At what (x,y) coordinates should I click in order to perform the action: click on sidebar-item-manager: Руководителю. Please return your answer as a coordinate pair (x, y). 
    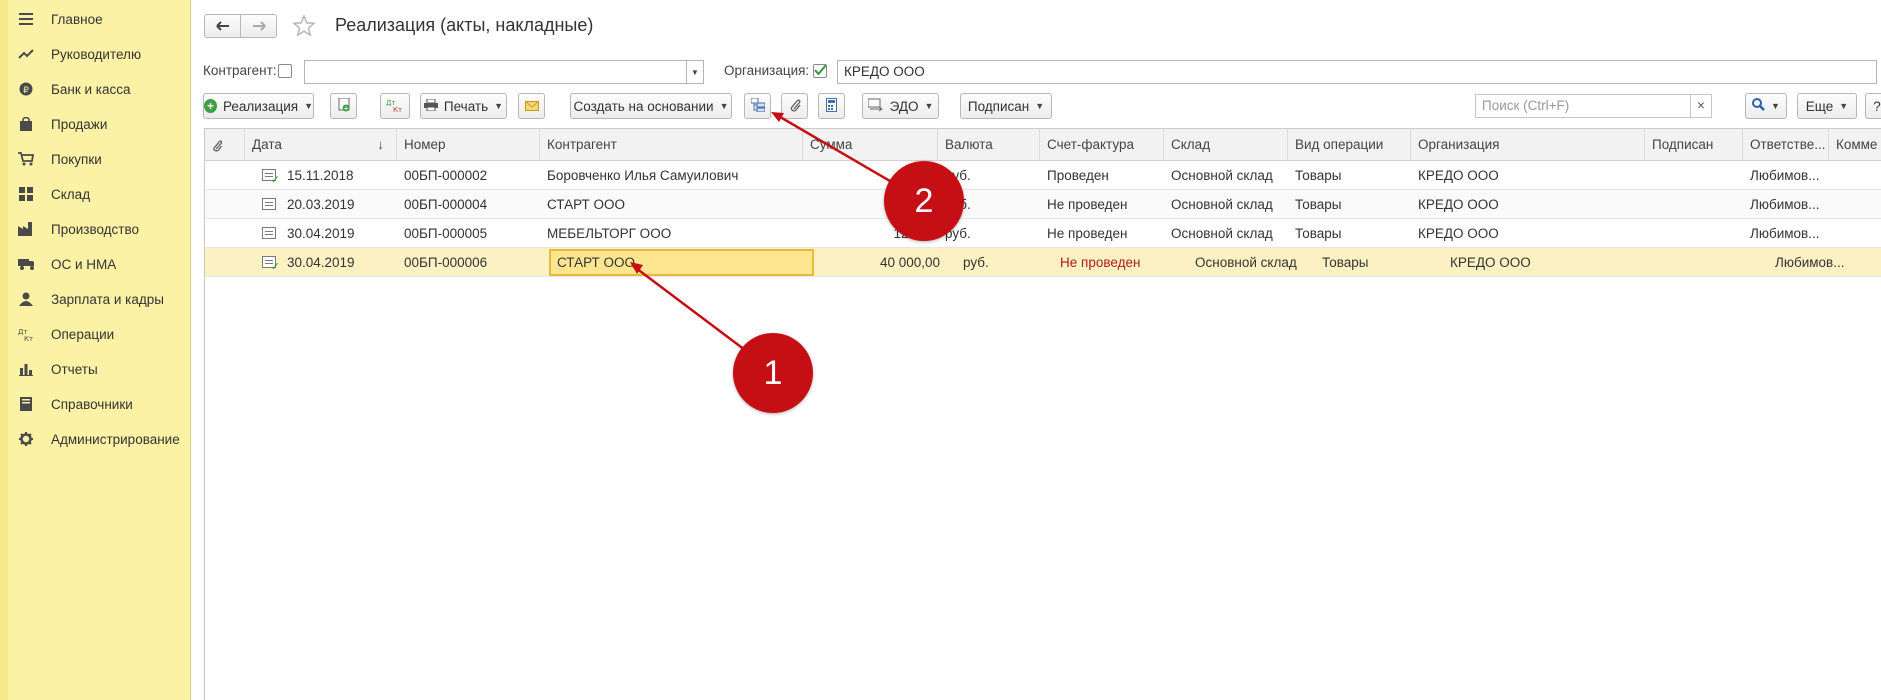
    Looking at the image, I should click on (79, 54).